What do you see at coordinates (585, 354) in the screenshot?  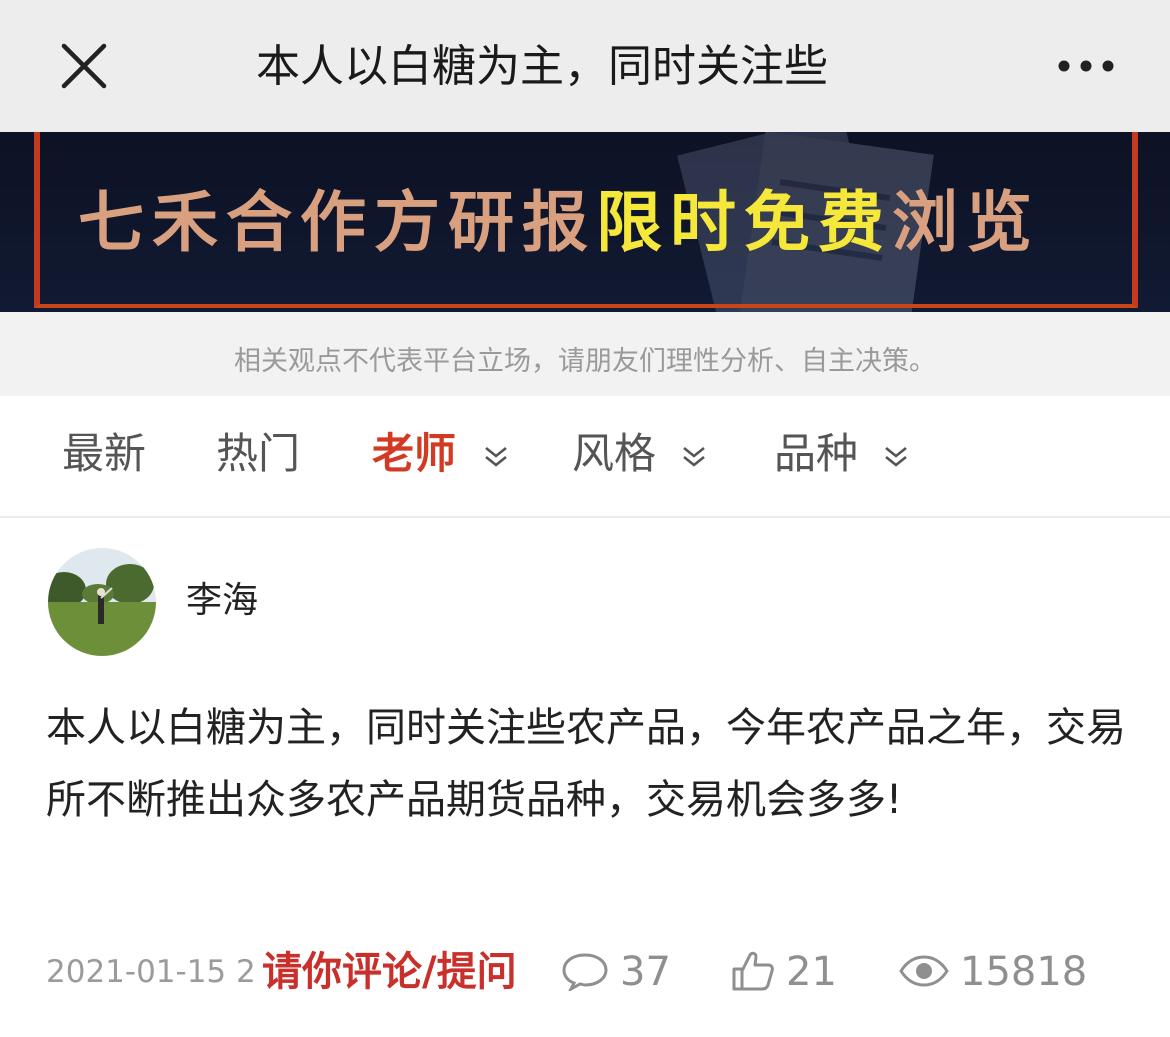 I see `disclaimer-text: 相关观点不代表平台立场，请朋友们理性分析、自主决策。` at bounding box center [585, 354].